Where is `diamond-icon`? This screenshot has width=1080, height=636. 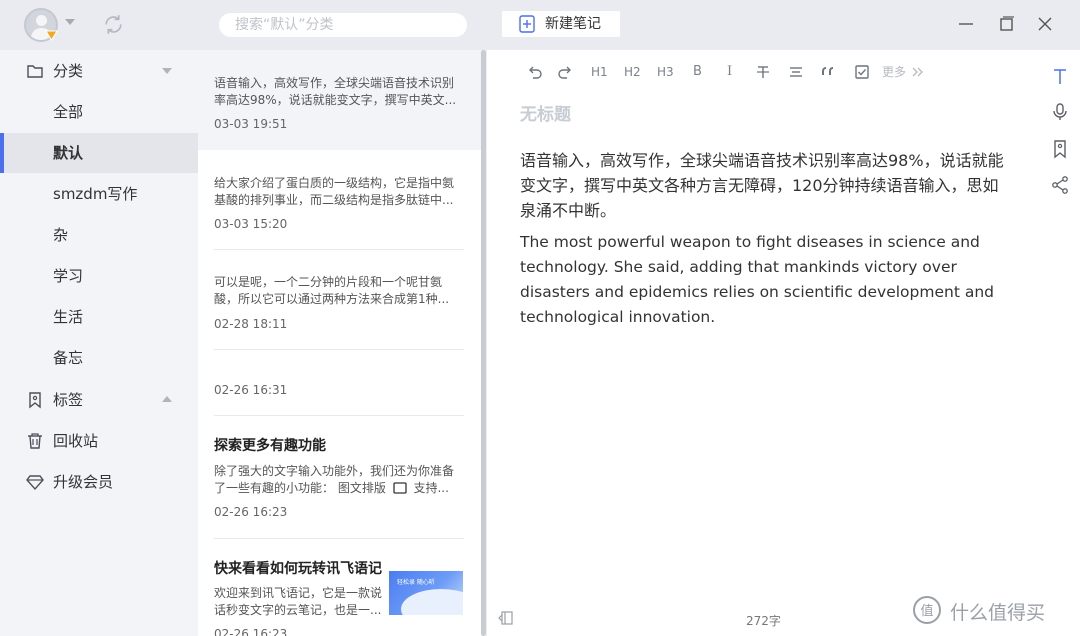
diamond-icon is located at coordinates (35, 483).